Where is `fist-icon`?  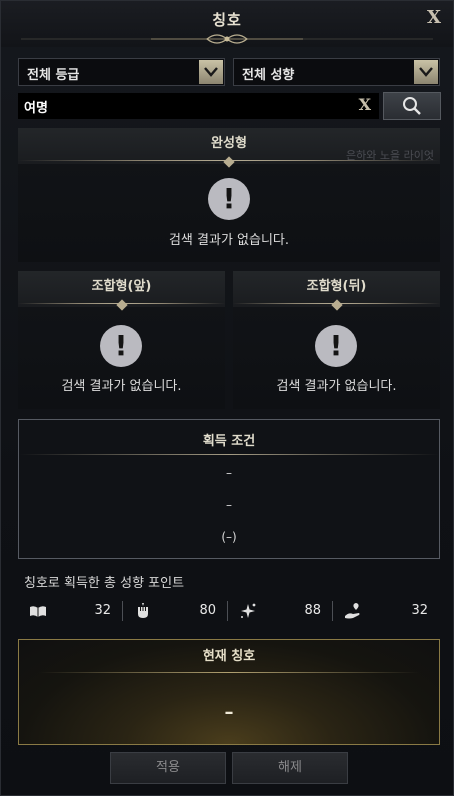
fist-icon is located at coordinates (143, 610).